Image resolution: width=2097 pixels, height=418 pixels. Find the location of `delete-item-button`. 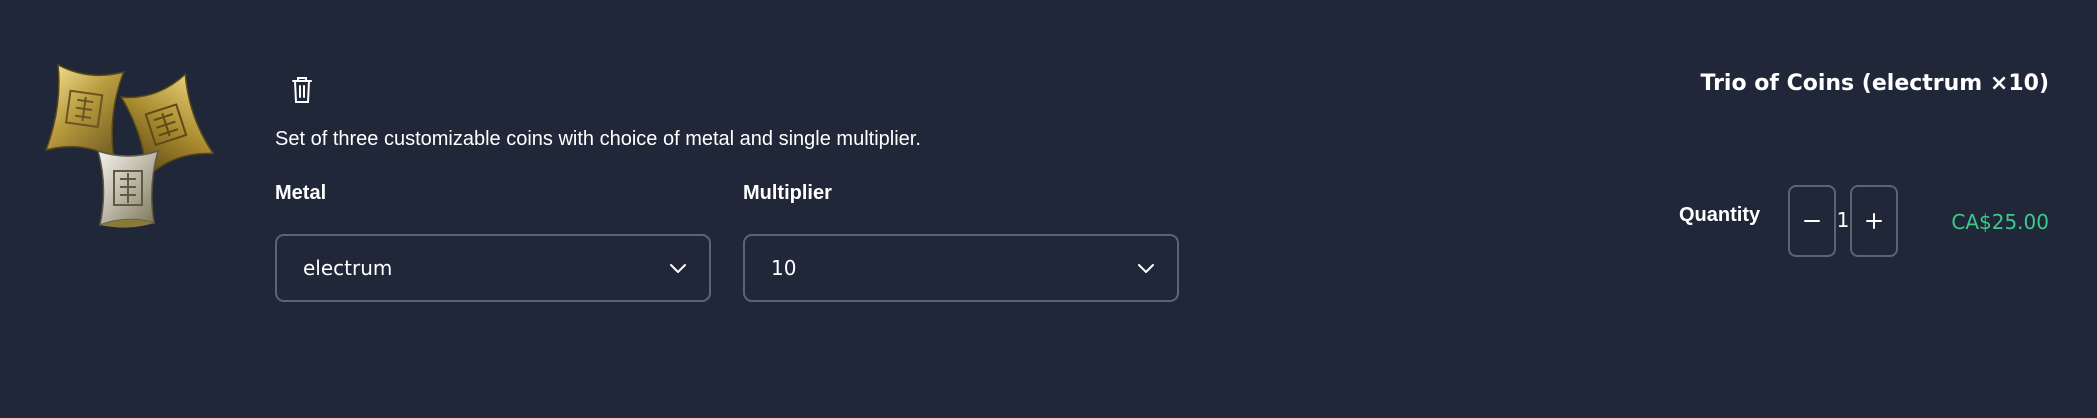

delete-item-button is located at coordinates (302, 90).